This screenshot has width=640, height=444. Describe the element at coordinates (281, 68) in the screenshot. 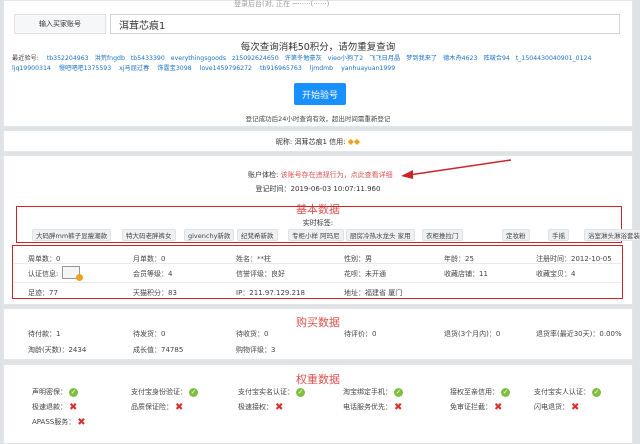

I see `recent-account-link: tb916965763` at that location.